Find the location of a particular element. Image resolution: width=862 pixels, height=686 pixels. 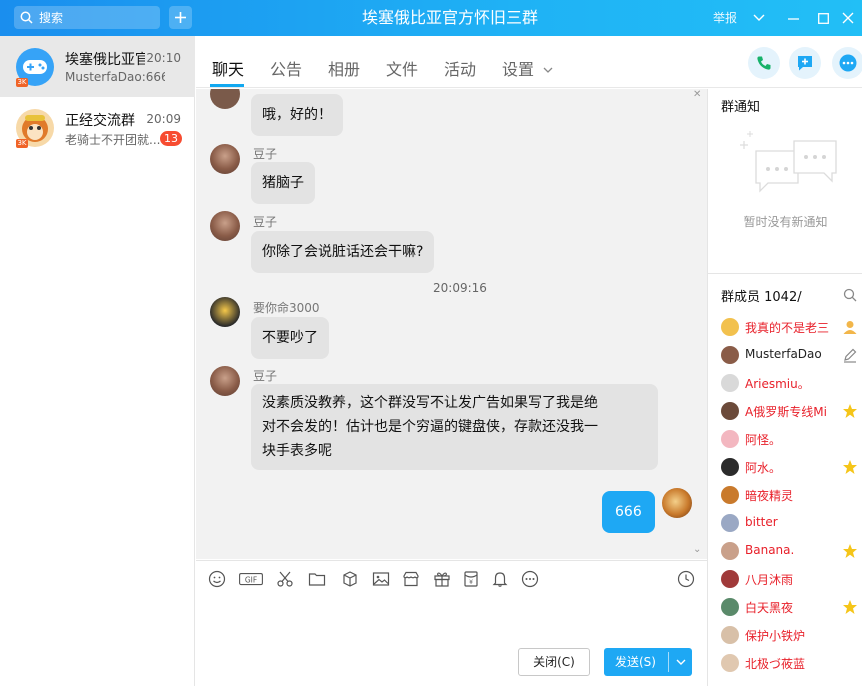

member-item: 阿怪。 is located at coordinates (791, 439).